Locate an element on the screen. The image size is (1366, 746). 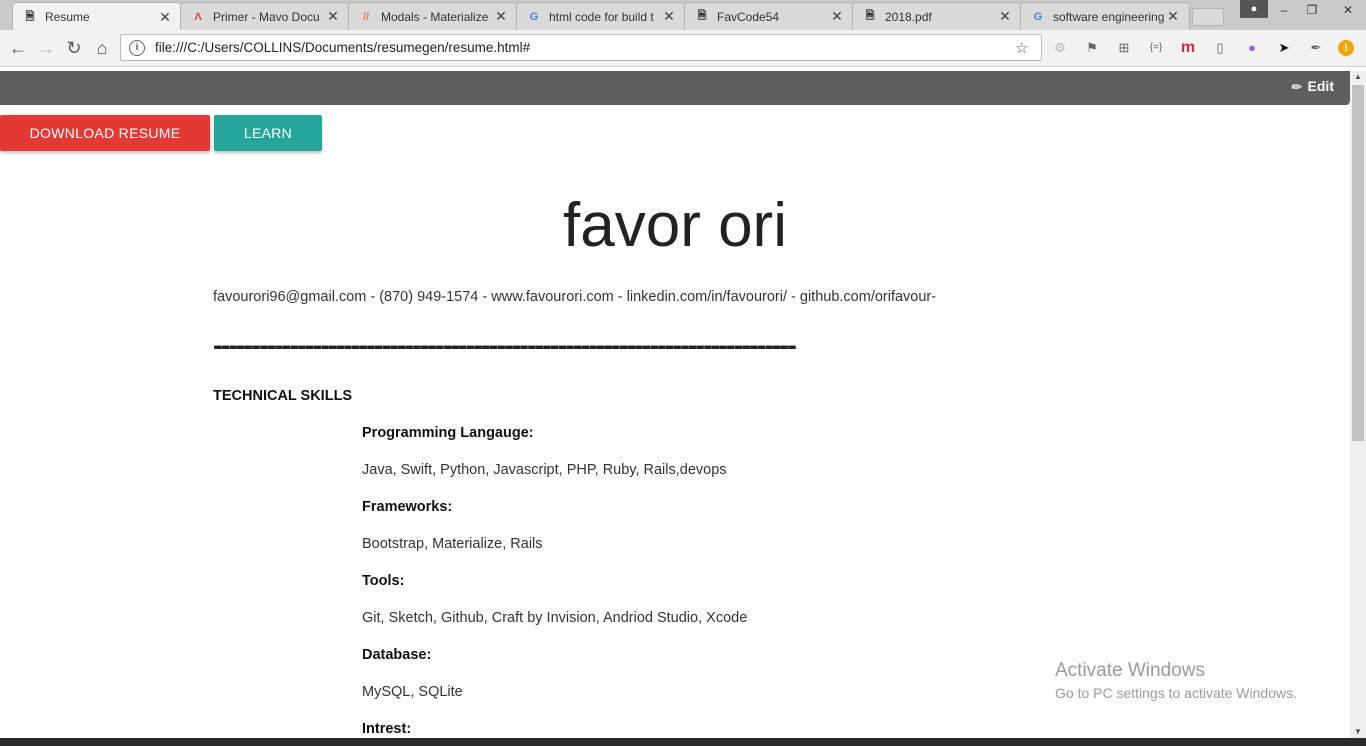
tab-software-engineering: G software engineering ✕ is located at coordinates (1105, 16).